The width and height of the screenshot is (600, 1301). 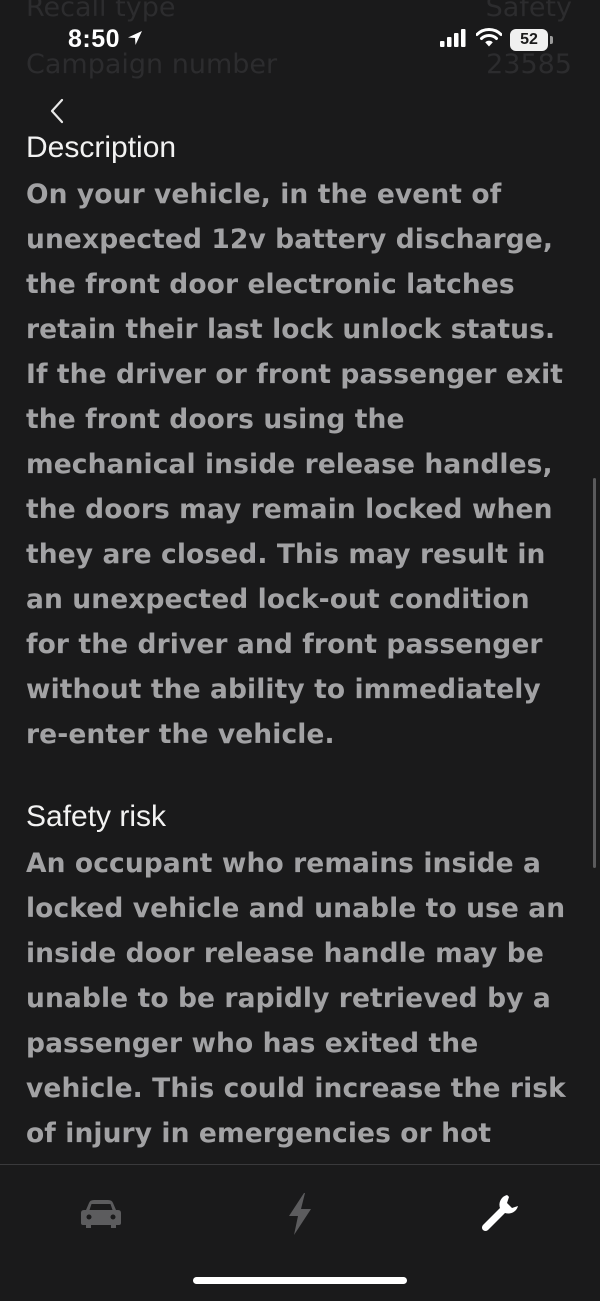 What do you see at coordinates (299, 12) in the screenshot?
I see `recall-type-row: Recall type Safety` at bounding box center [299, 12].